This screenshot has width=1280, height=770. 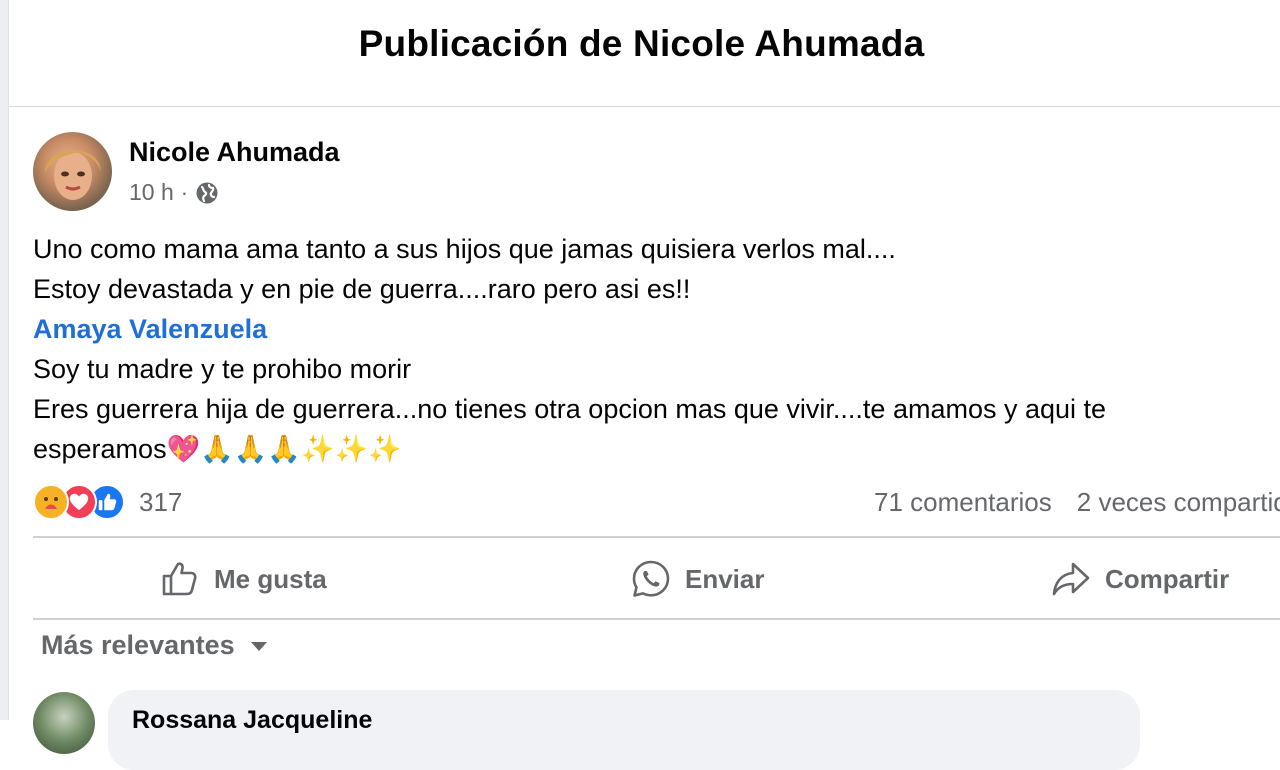 What do you see at coordinates (73, 175) in the screenshot?
I see `avatar-portrait-icon` at bounding box center [73, 175].